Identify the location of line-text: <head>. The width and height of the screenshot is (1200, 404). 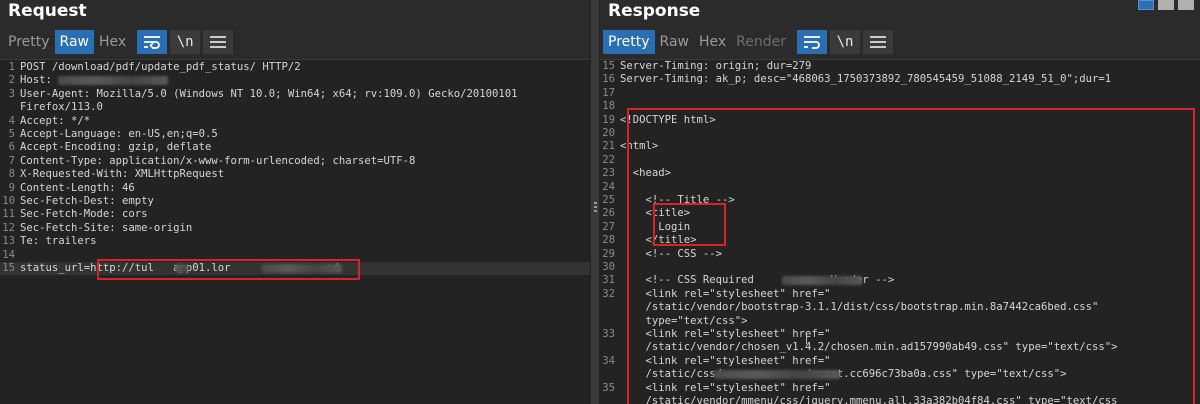
(646, 173).